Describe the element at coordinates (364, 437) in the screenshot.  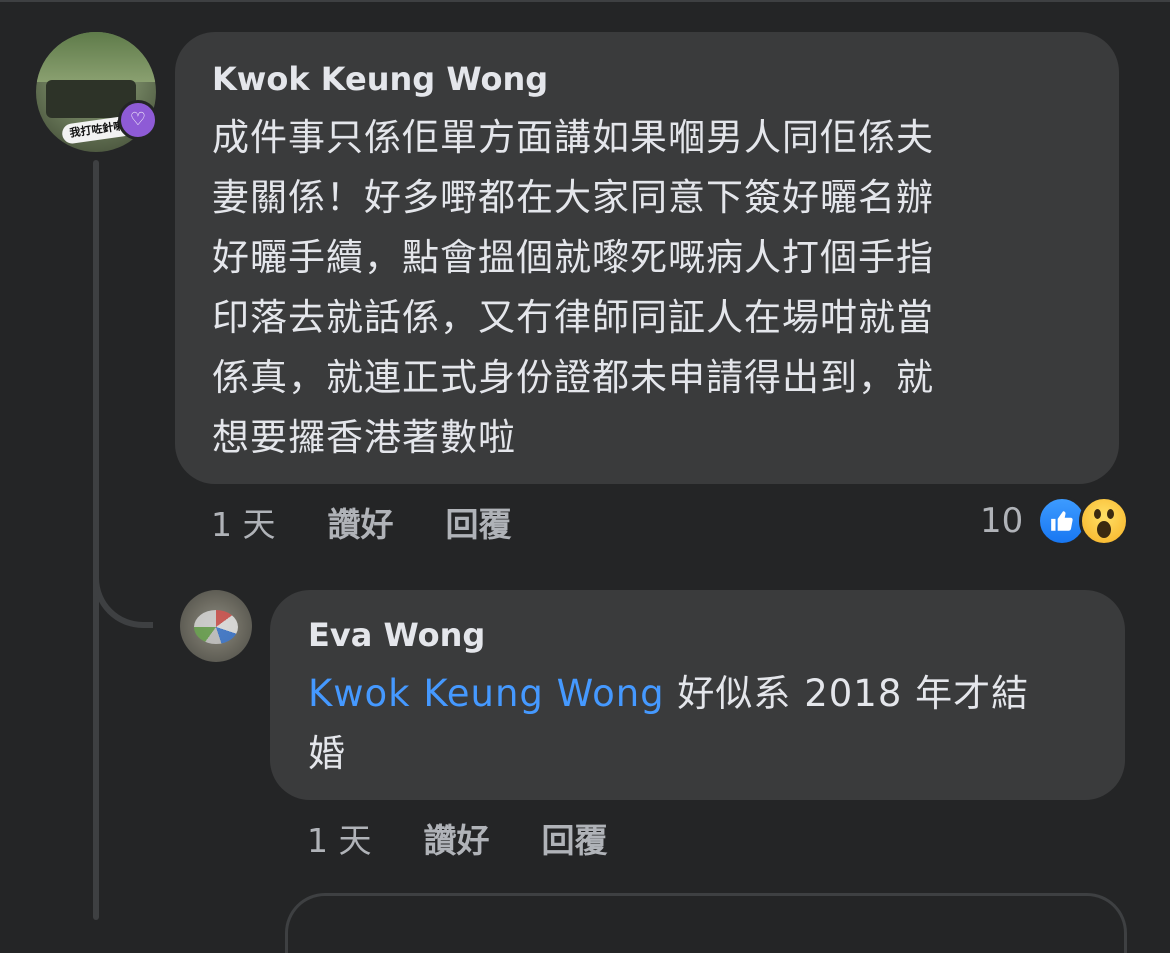
I see `comment-line: 想要攞香港著數啦` at that location.